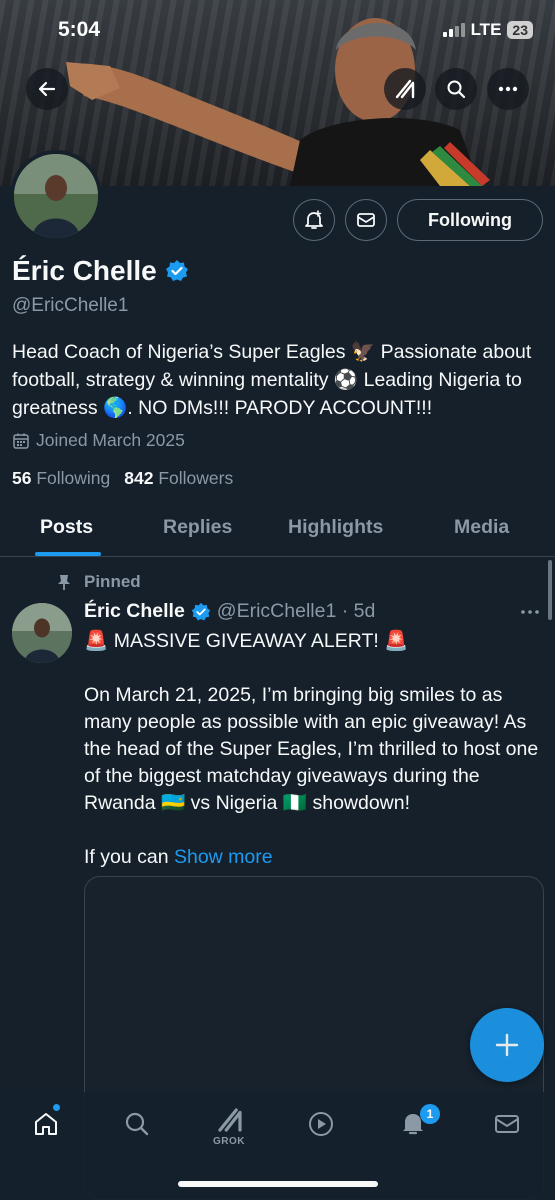 This screenshot has width=555, height=1200. I want to click on message-button, so click(366, 220).